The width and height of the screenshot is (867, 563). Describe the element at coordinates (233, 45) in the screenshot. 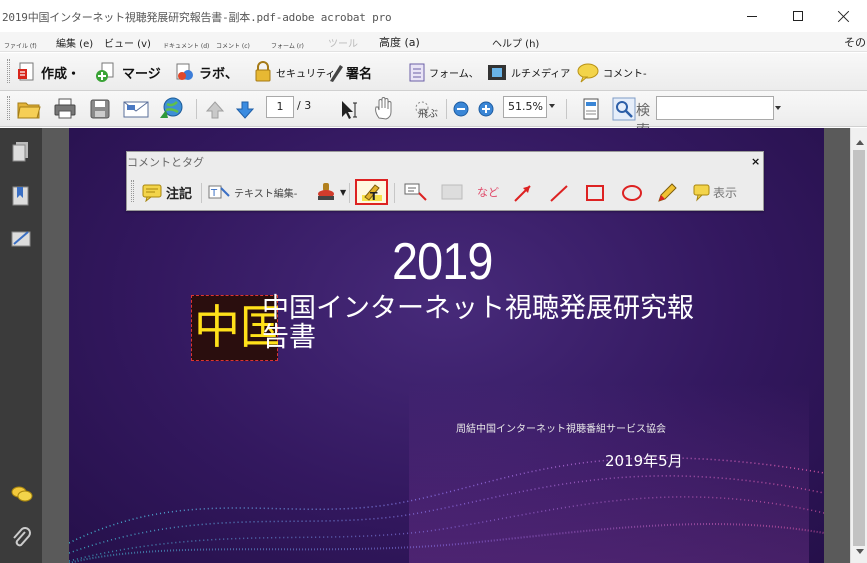

I see `menu-comment: コメント (c)` at that location.